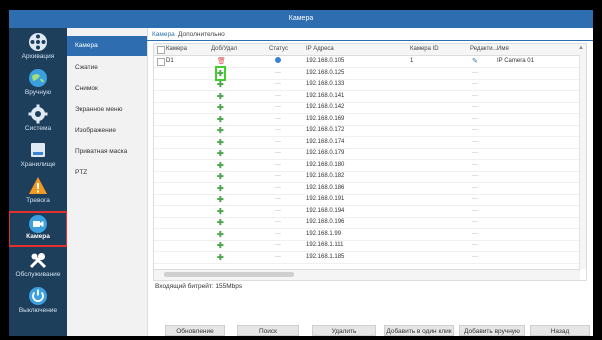 The width and height of the screenshot is (602, 340). I want to click on scroll-up-icon: ▲, so click(581, 48).